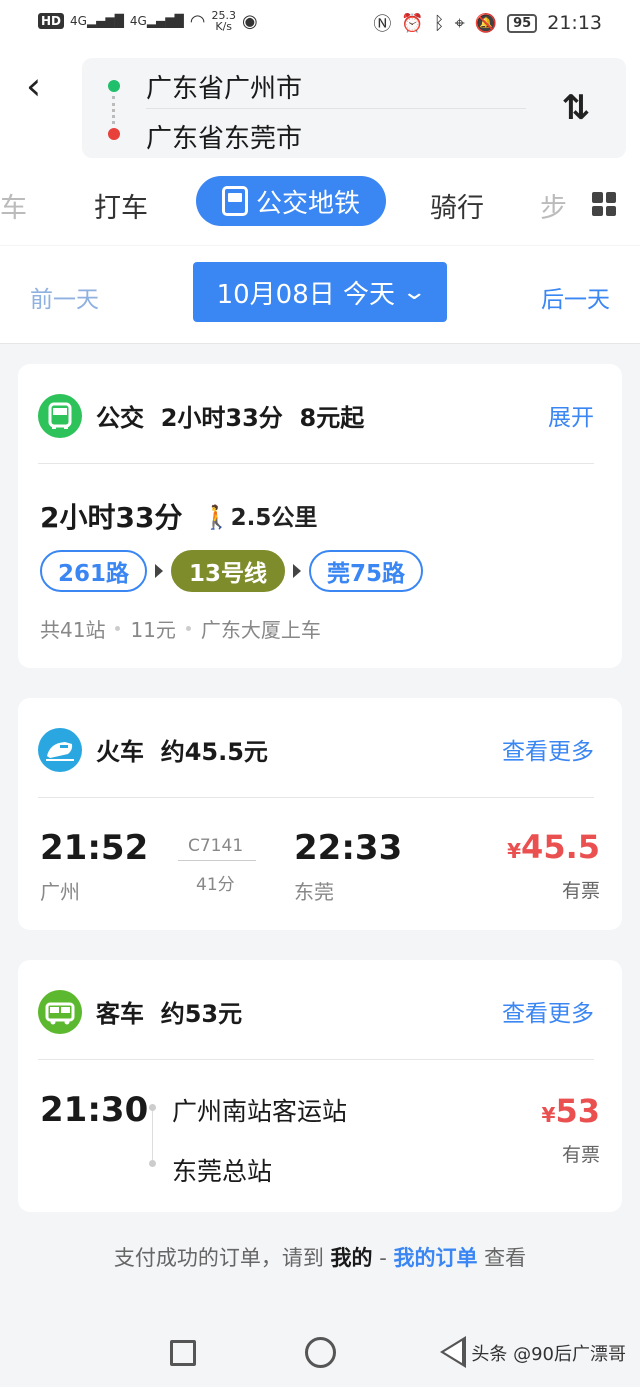  What do you see at coordinates (73, 630) in the screenshot?
I see `stop-count: 共41站` at bounding box center [73, 630].